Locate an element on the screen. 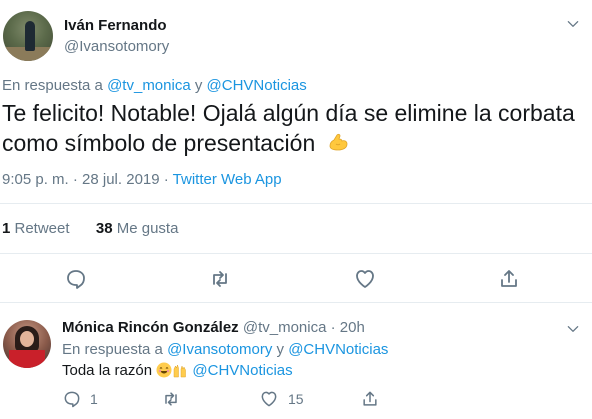 Image resolution: width=592 pixels, height=419 pixels. tweet-time: 20h is located at coordinates (352, 327).